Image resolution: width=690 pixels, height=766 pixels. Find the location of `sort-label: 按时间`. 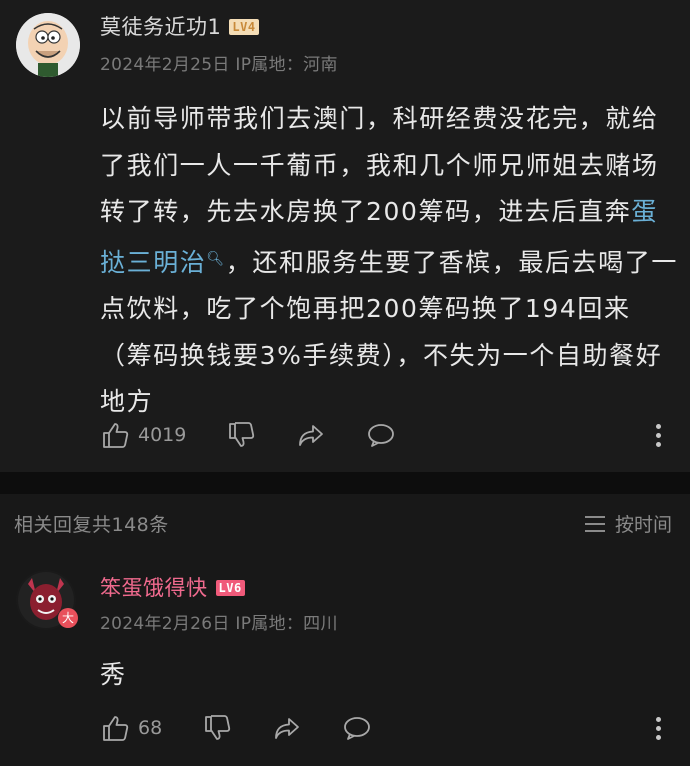

sort-label: 按时间 is located at coordinates (643, 525).